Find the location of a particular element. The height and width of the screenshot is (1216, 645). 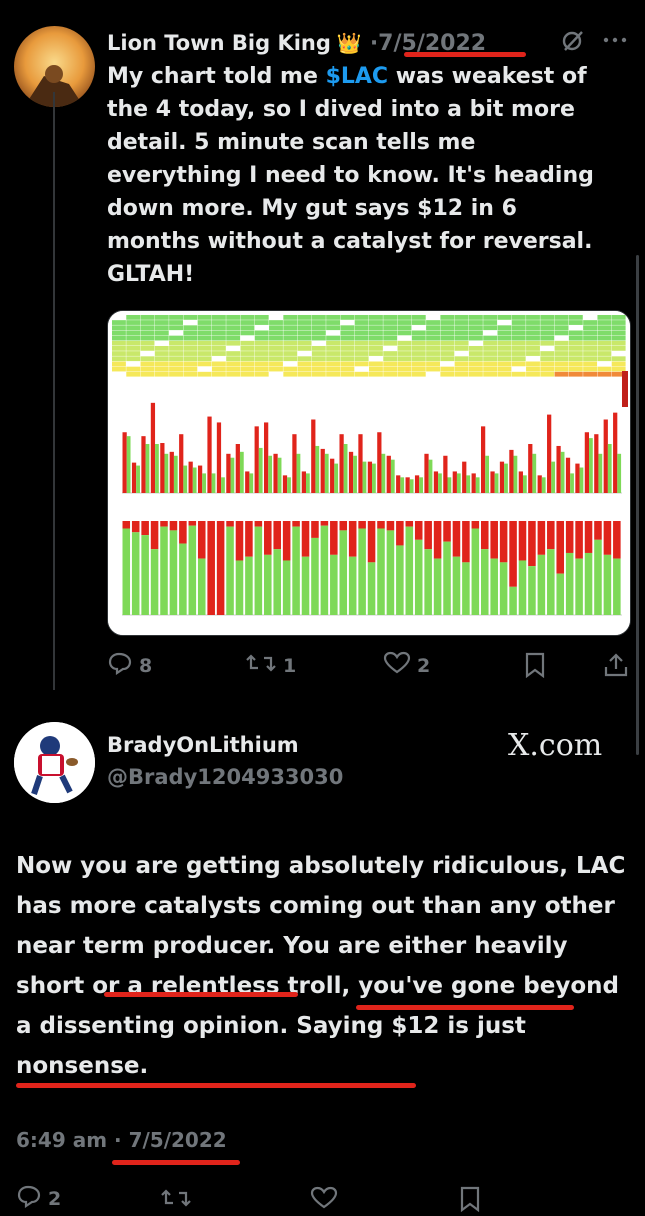

retweet-button: 1 is located at coordinates (270, 665).